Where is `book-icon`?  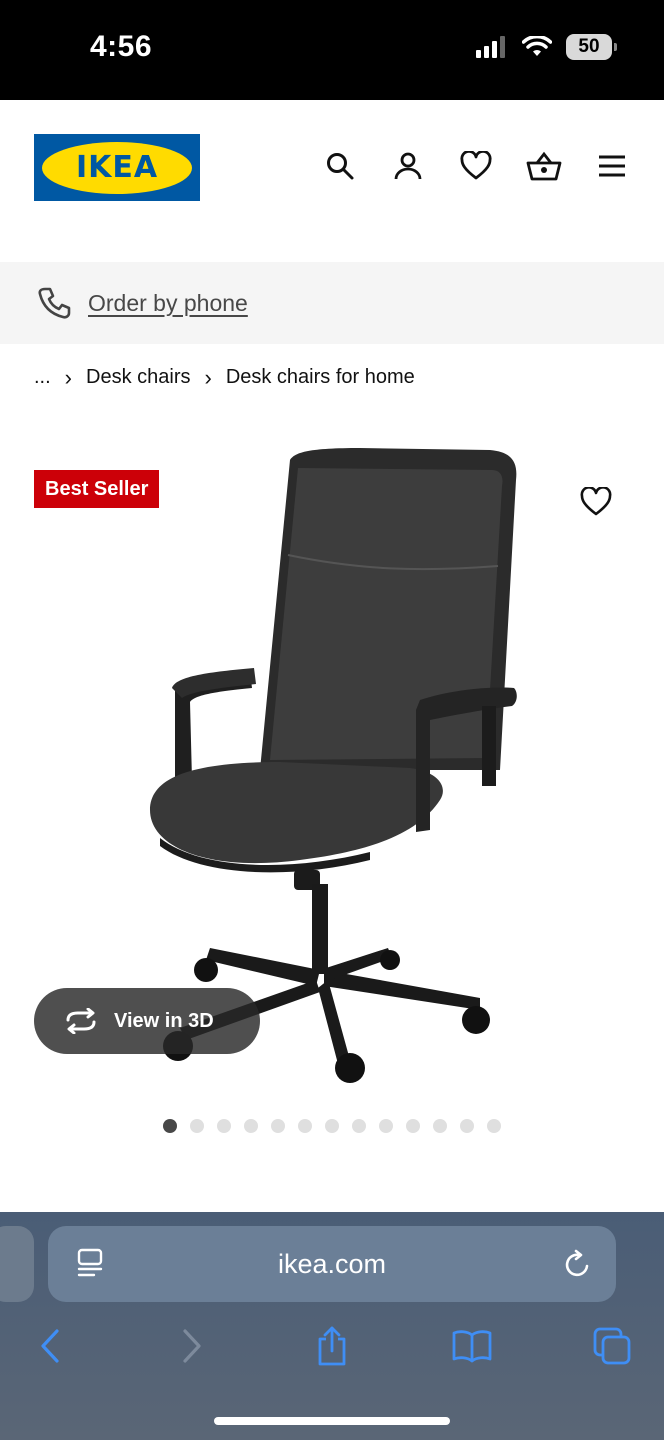
book-icon is located at coordinates (472, 1346).